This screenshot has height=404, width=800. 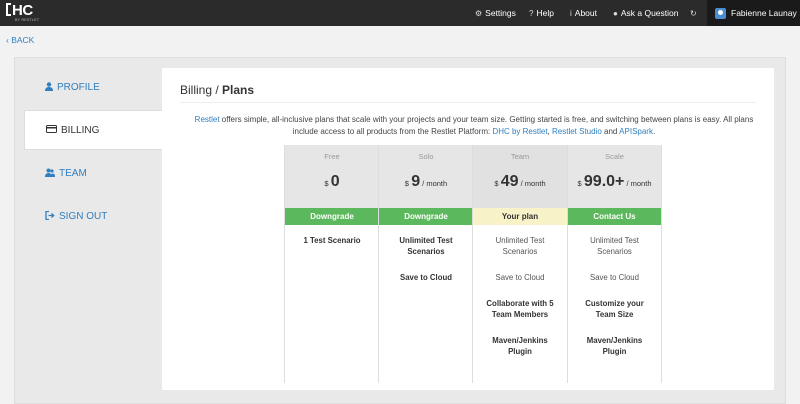 What do you see at coordinates (80, 130) in the screenshot?
I see `sidebar-item-label: BILLING` at bounding box center [80, 130].